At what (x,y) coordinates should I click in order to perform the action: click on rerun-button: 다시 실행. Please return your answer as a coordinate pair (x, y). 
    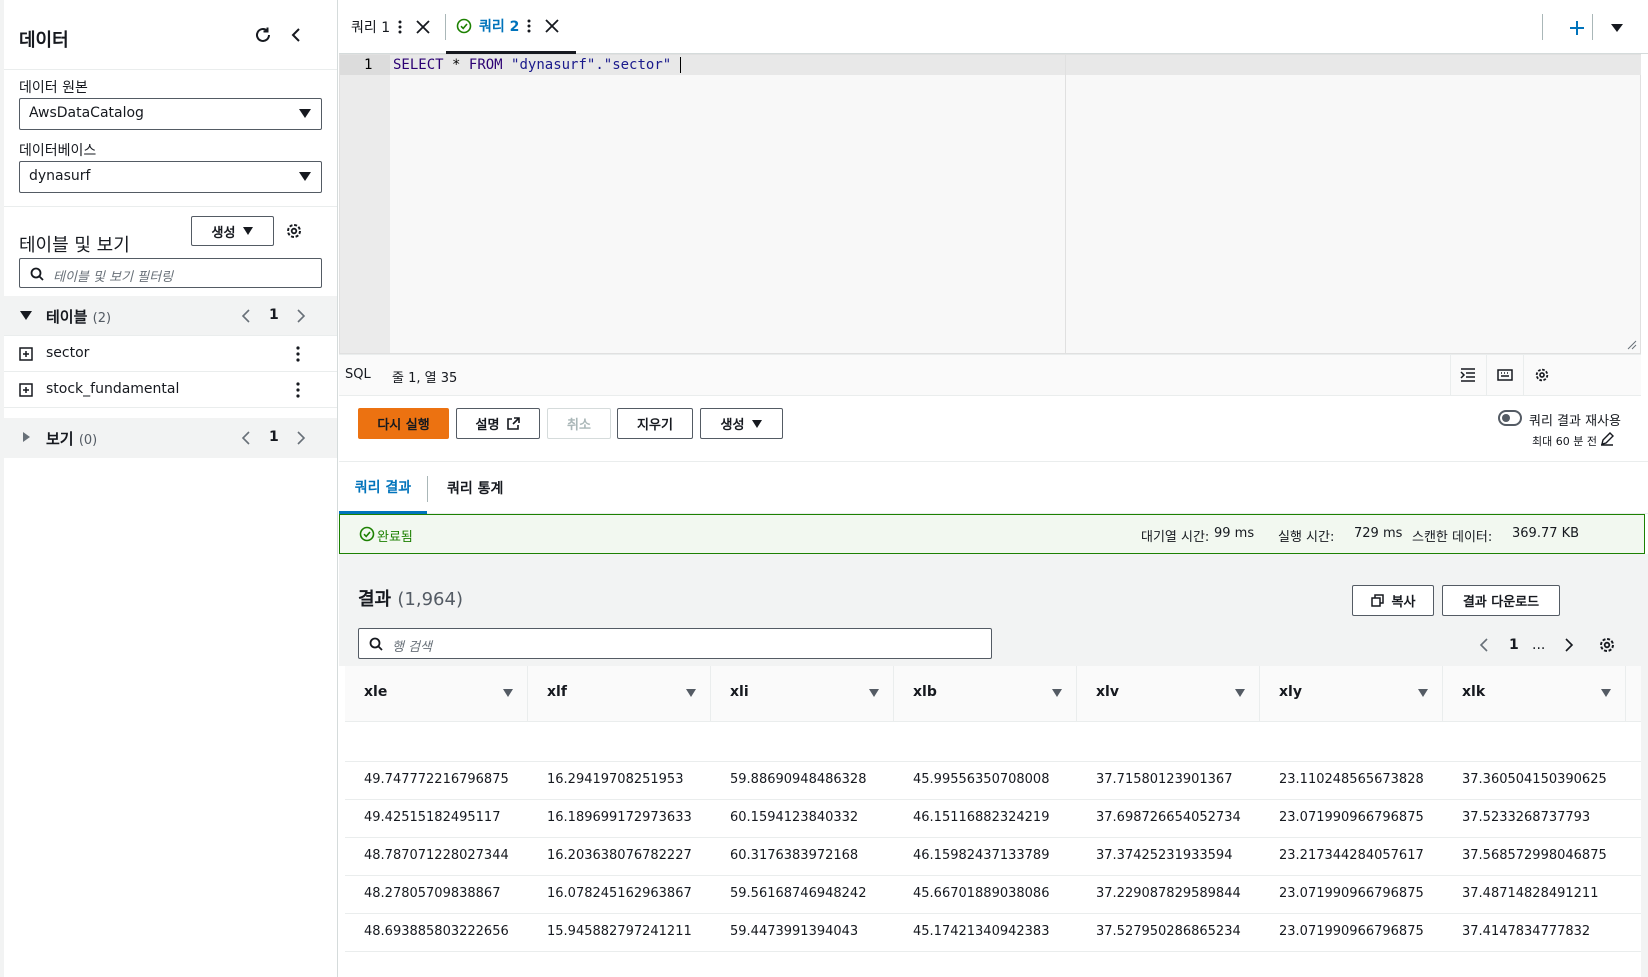
    Looking at the image, I should click on (403, 423).